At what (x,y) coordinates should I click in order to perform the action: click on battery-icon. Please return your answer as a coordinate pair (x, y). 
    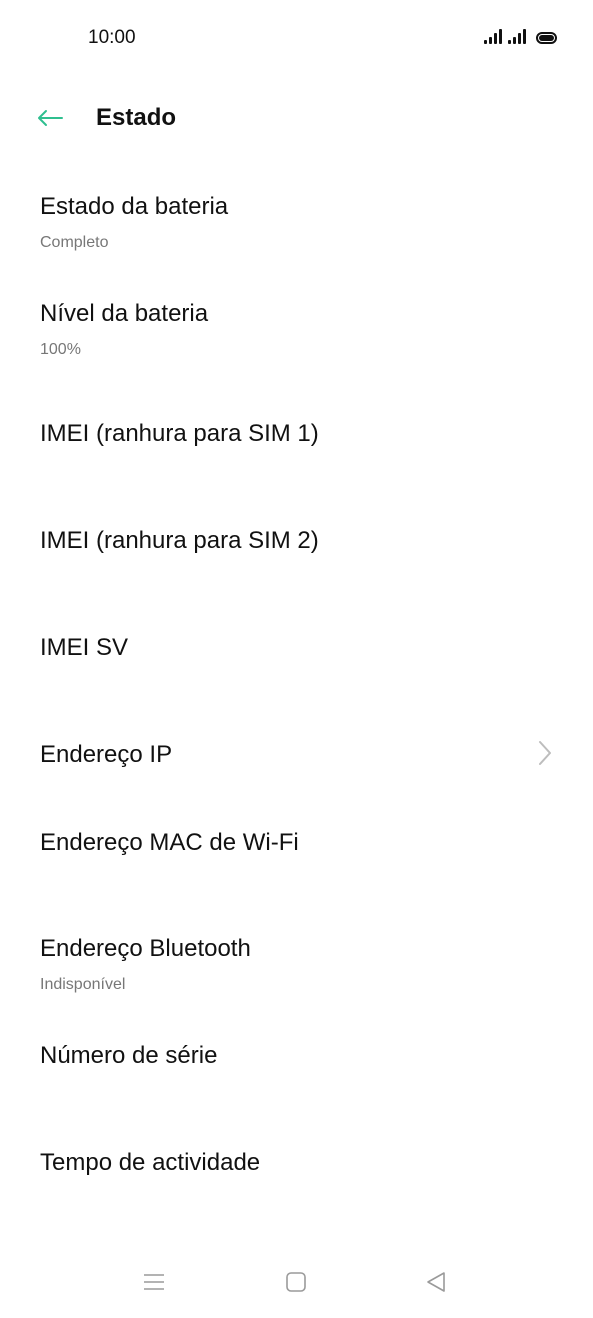
    Looking at the image, I should click on (546, 38).